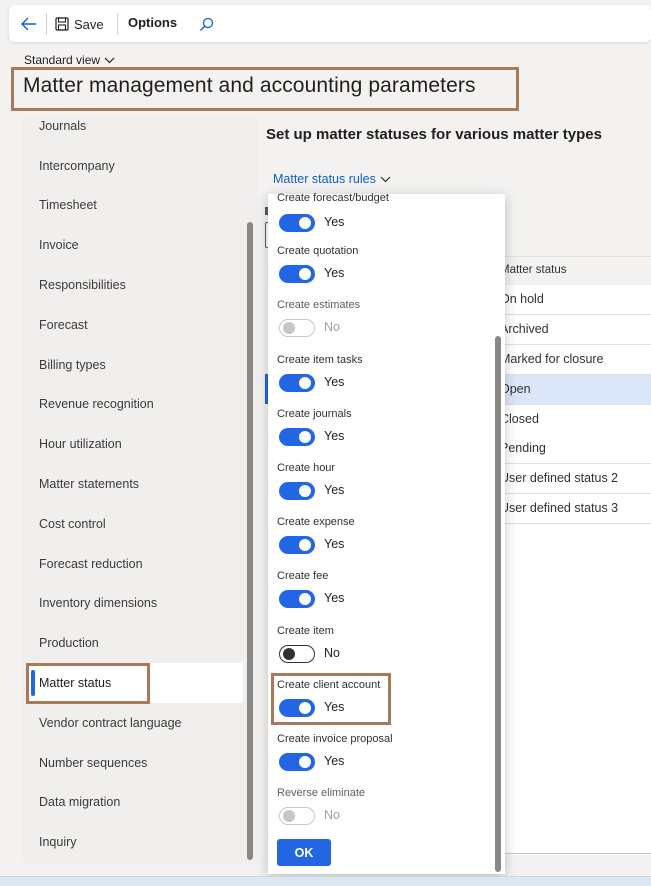 The height and width of the screenshot is (886, 651). Describe the element at coordinates (297, 383) in the screenshot. I see `create-item-tasks-toggle` at that location.